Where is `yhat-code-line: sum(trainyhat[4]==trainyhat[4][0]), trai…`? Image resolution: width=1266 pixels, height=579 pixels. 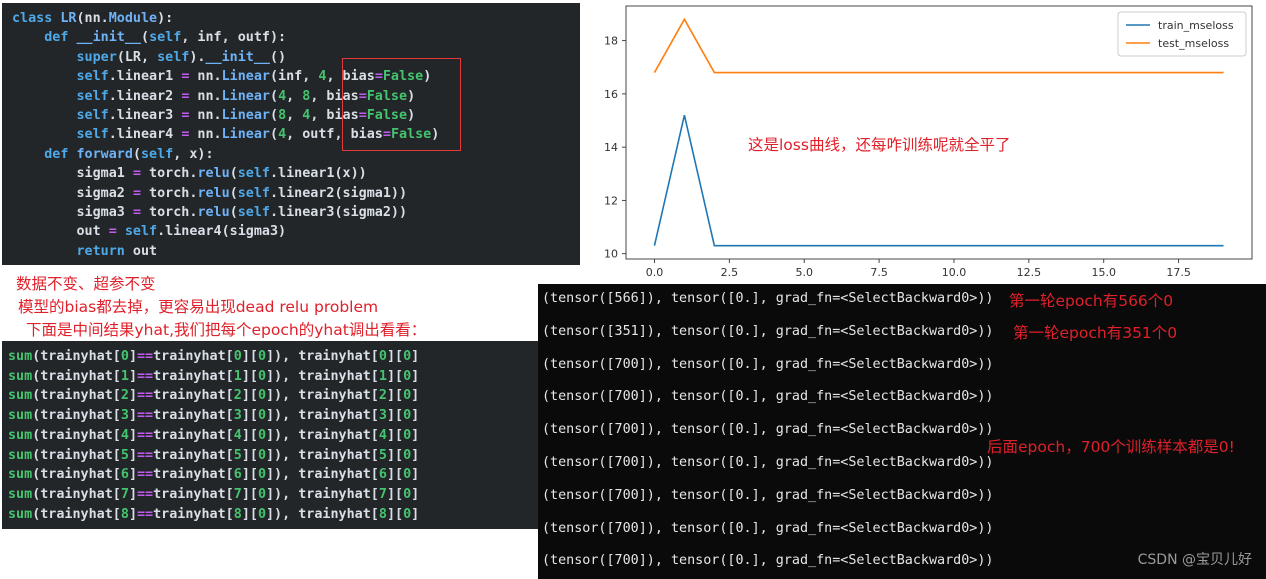
yhat-code-line: sum(trainyhat[4]==trainyhat[4][0]), trai… is located at coordinates (214, 435).